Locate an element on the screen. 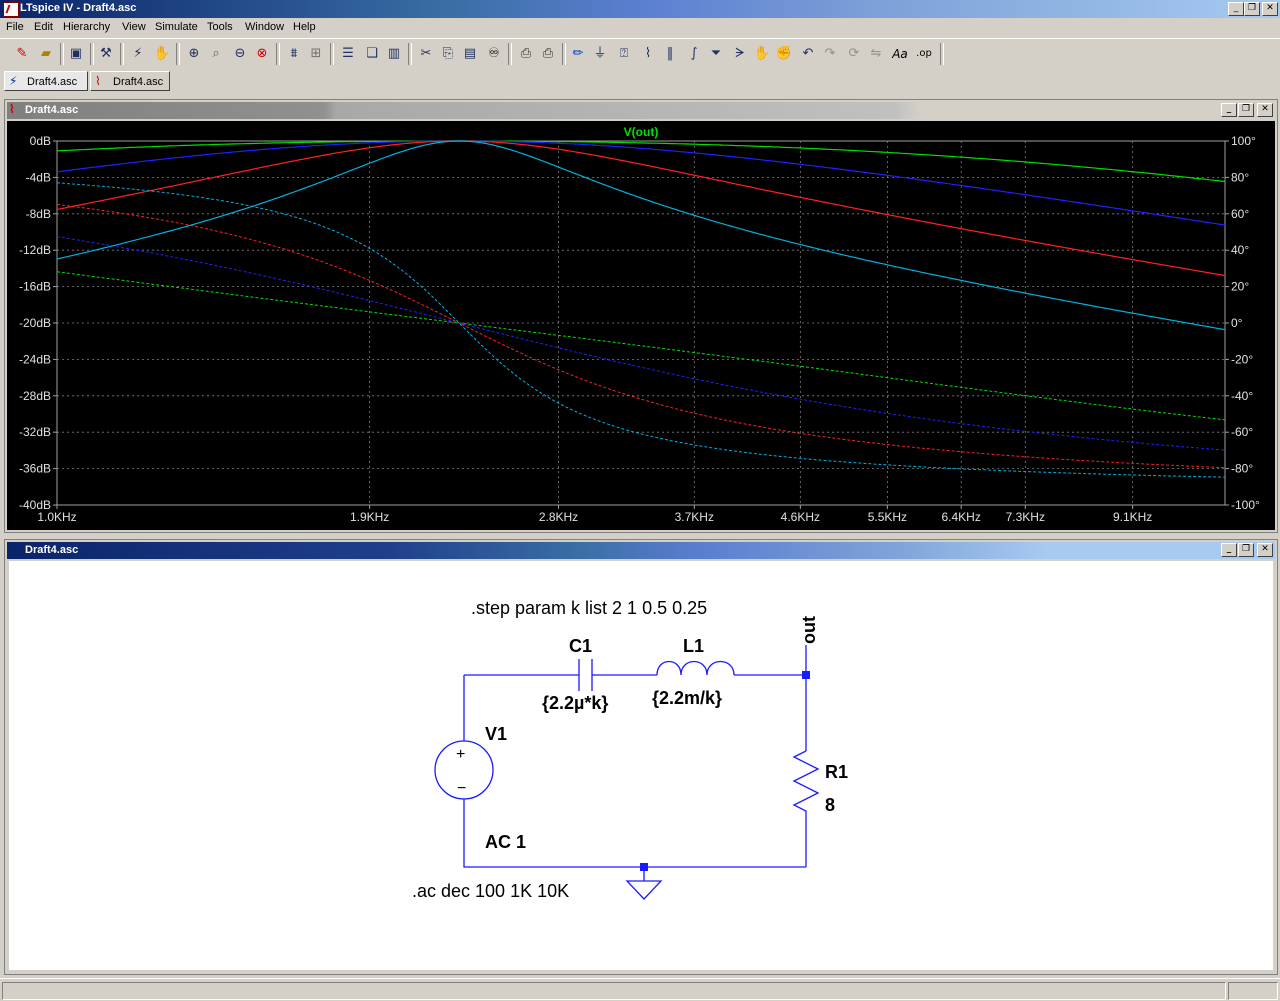  v1-name: V1 is located at coordinates (496, 734).